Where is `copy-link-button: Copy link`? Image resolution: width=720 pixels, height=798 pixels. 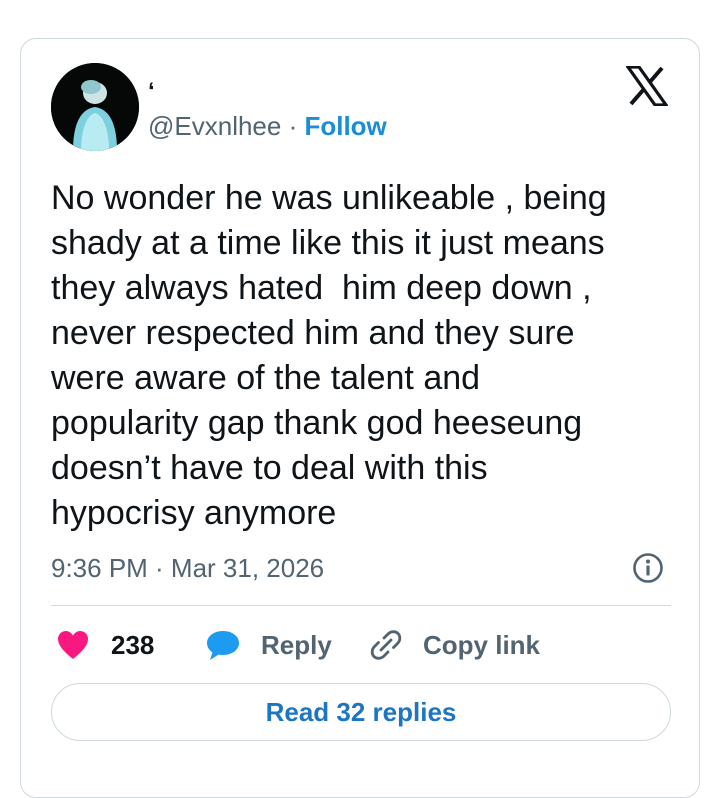
copy-link-button: Copy link is located at coordinates (454, 645).